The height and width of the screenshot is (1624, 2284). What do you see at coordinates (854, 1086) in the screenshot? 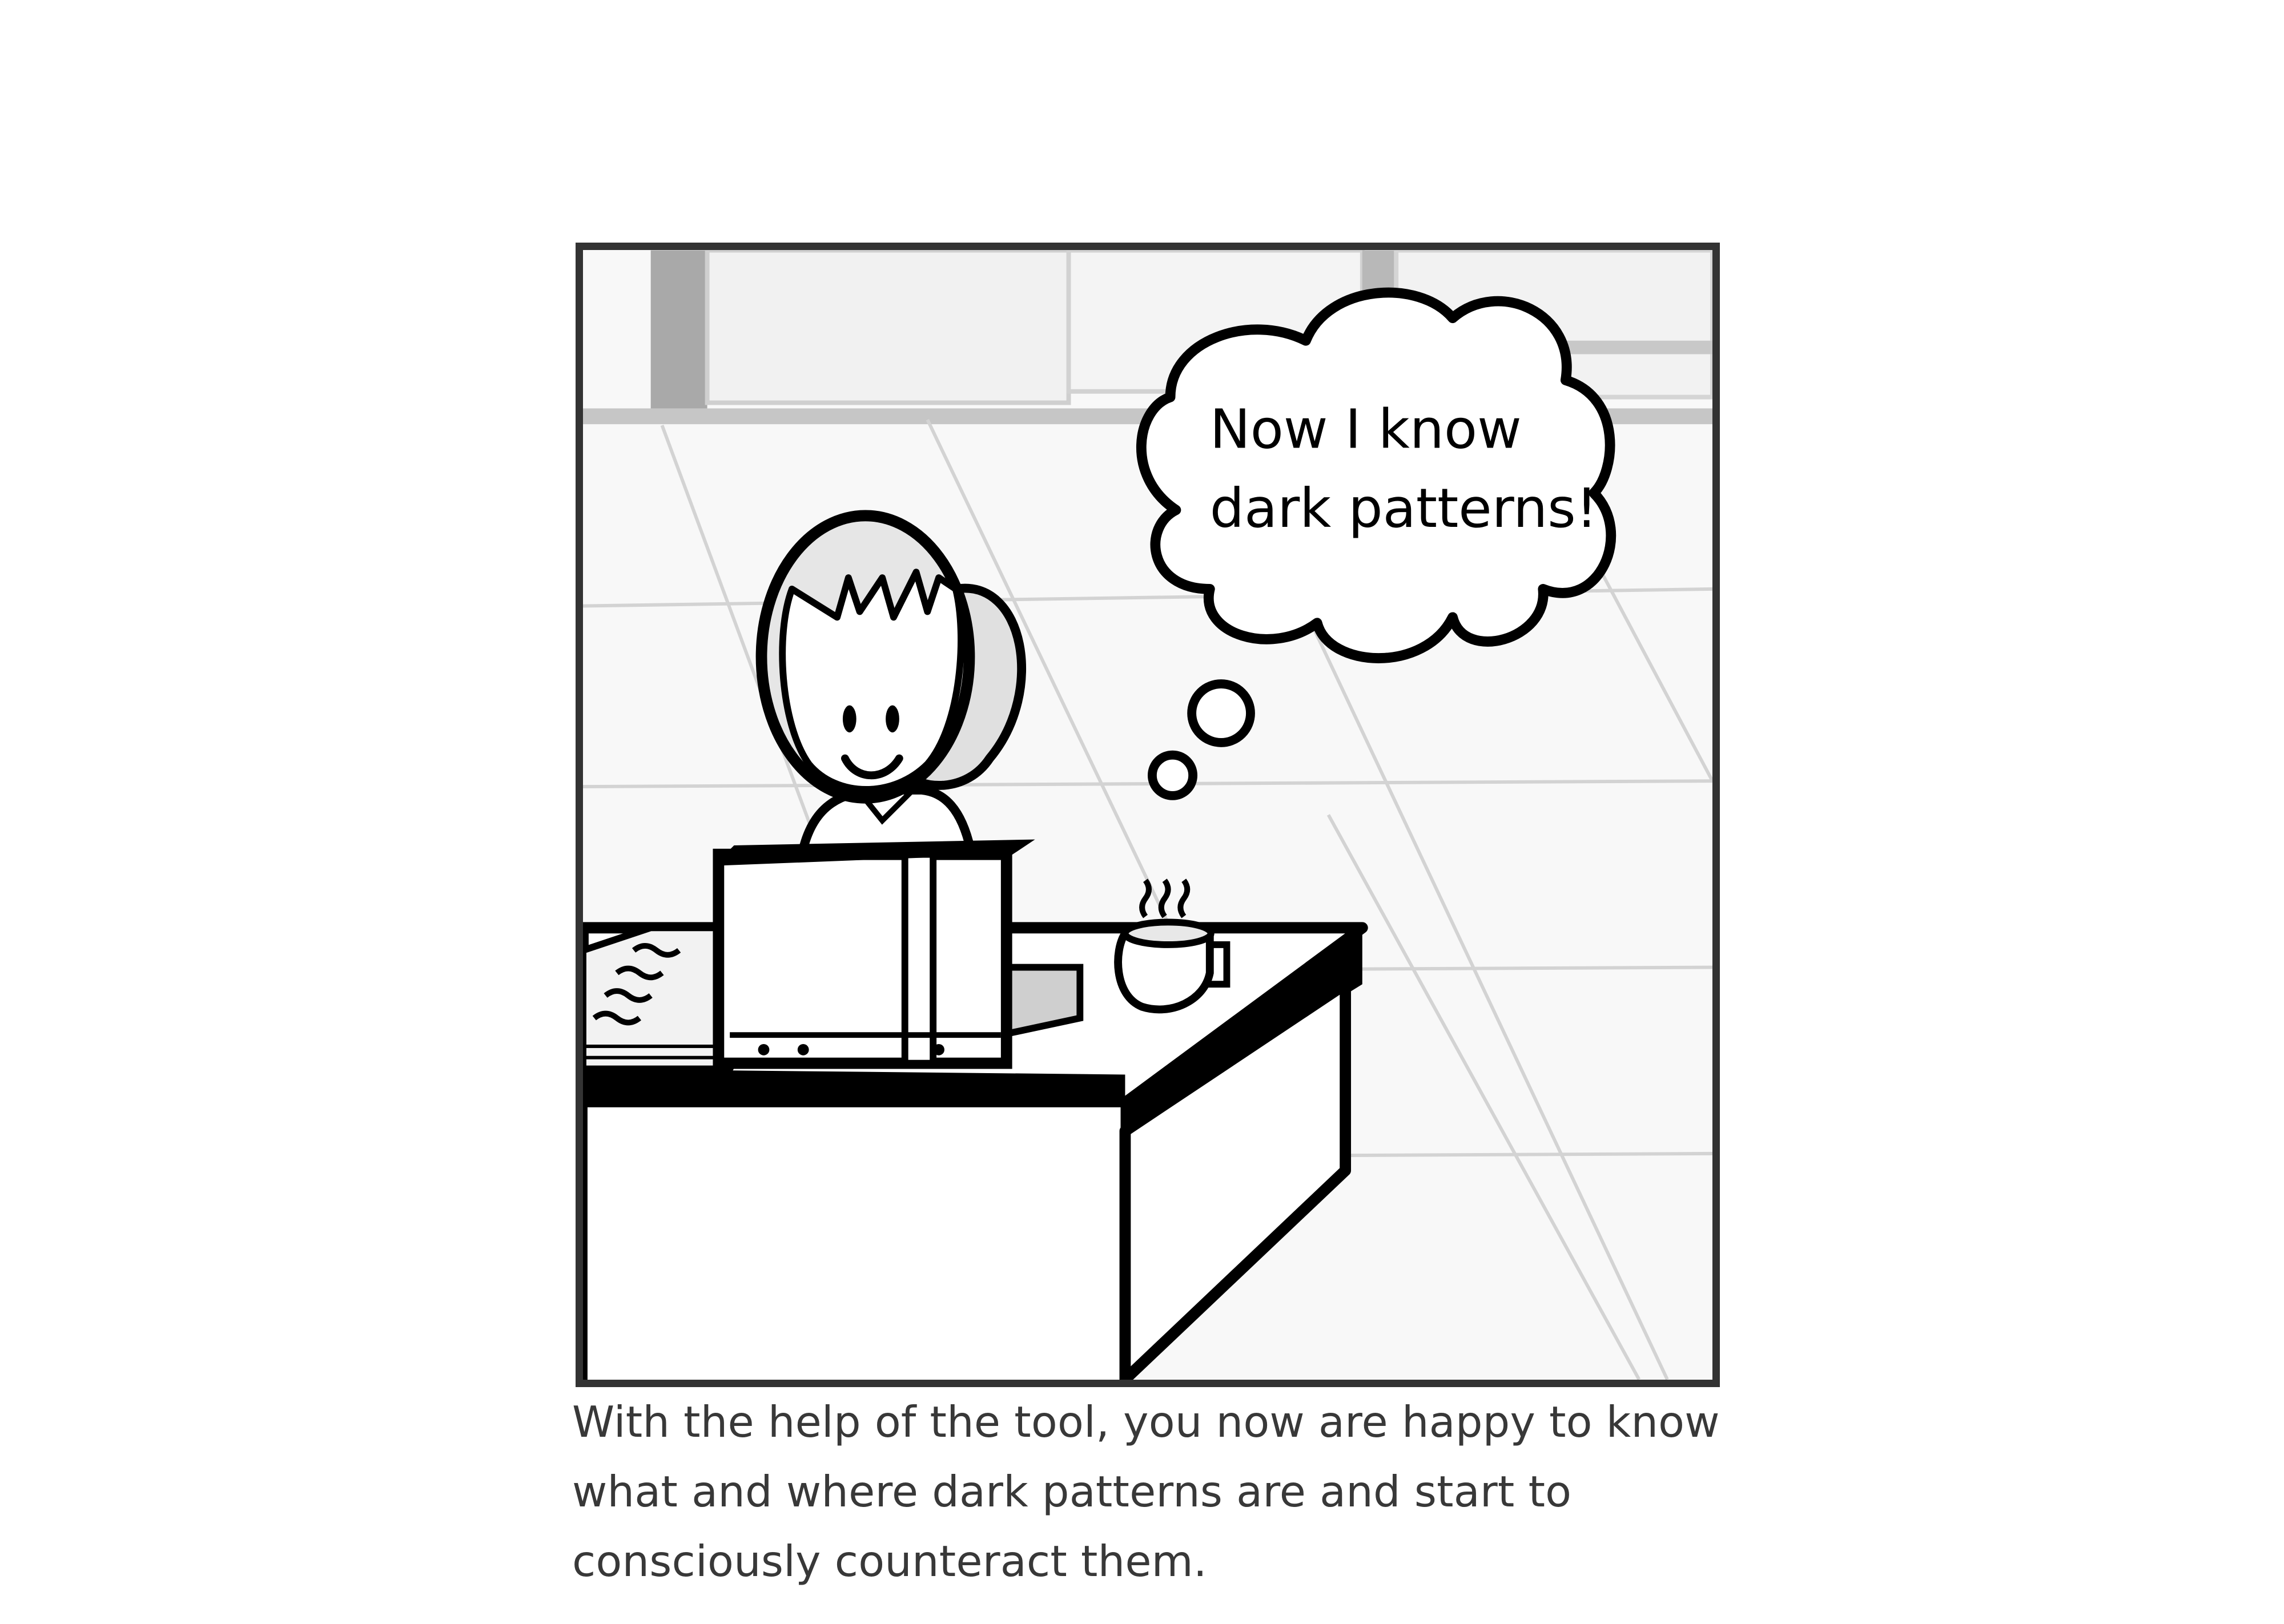
I see `desk-edge` at bounding box center [854, 1086].